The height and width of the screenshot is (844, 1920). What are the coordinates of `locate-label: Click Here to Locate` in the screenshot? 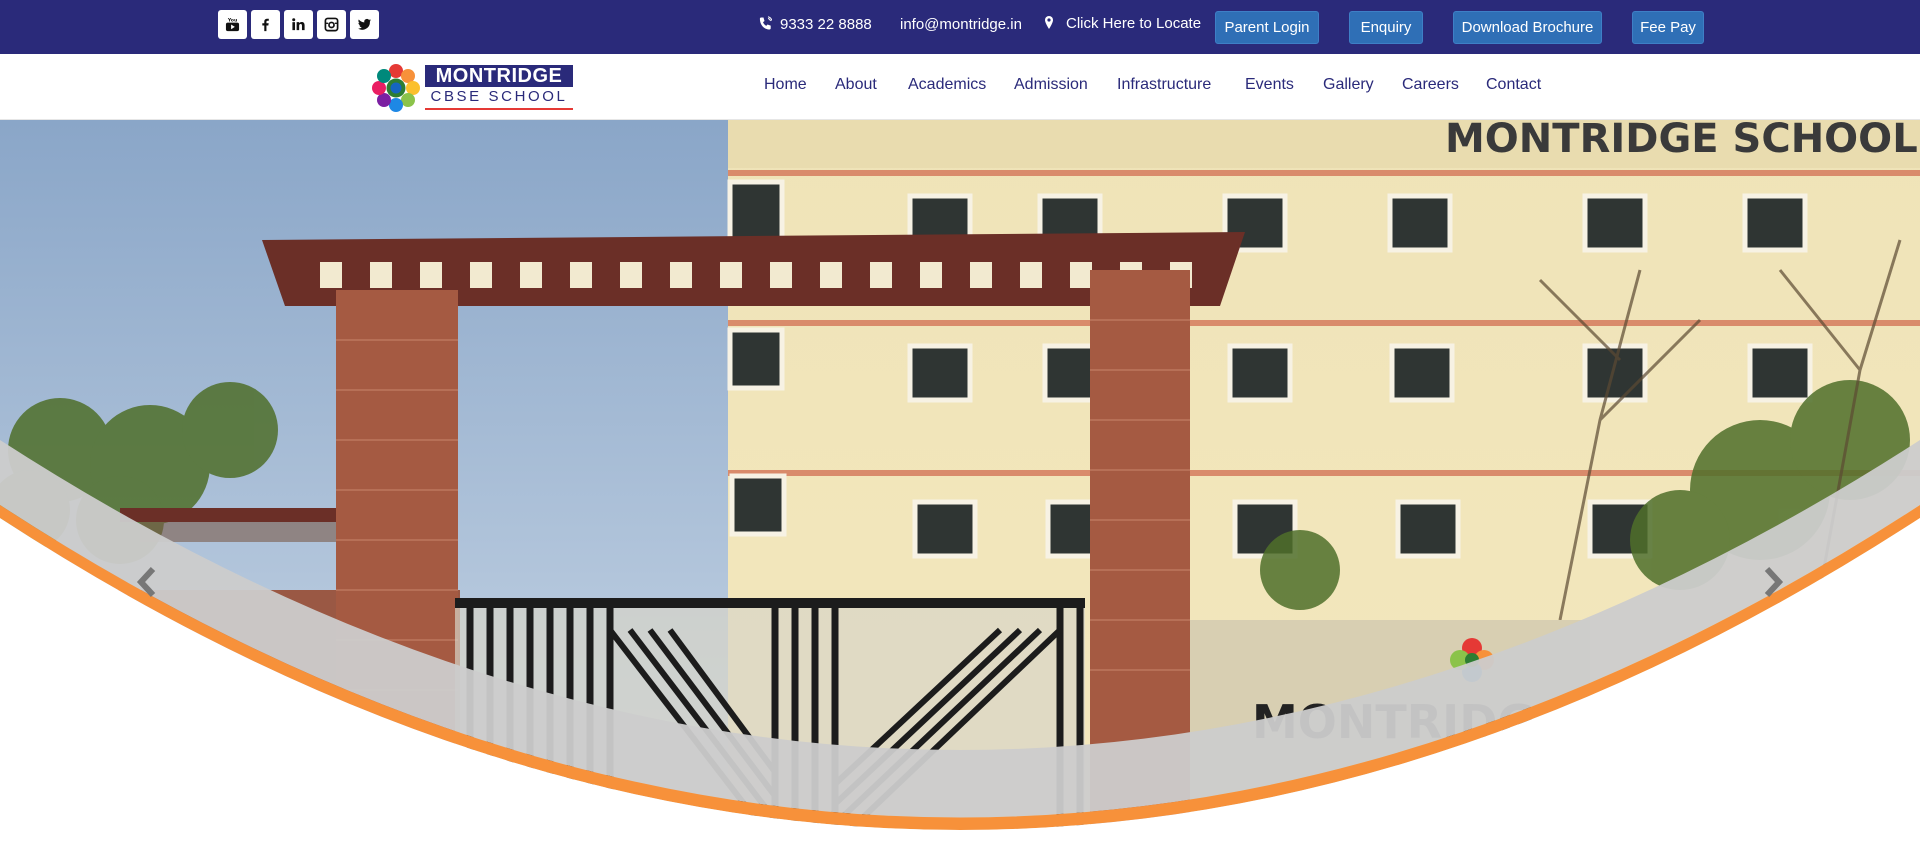 It's located at (1134, 23).